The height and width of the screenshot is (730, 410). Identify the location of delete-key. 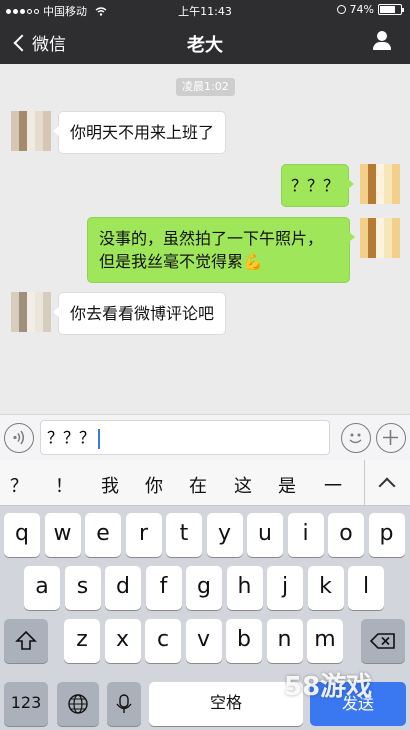
(383, 641).